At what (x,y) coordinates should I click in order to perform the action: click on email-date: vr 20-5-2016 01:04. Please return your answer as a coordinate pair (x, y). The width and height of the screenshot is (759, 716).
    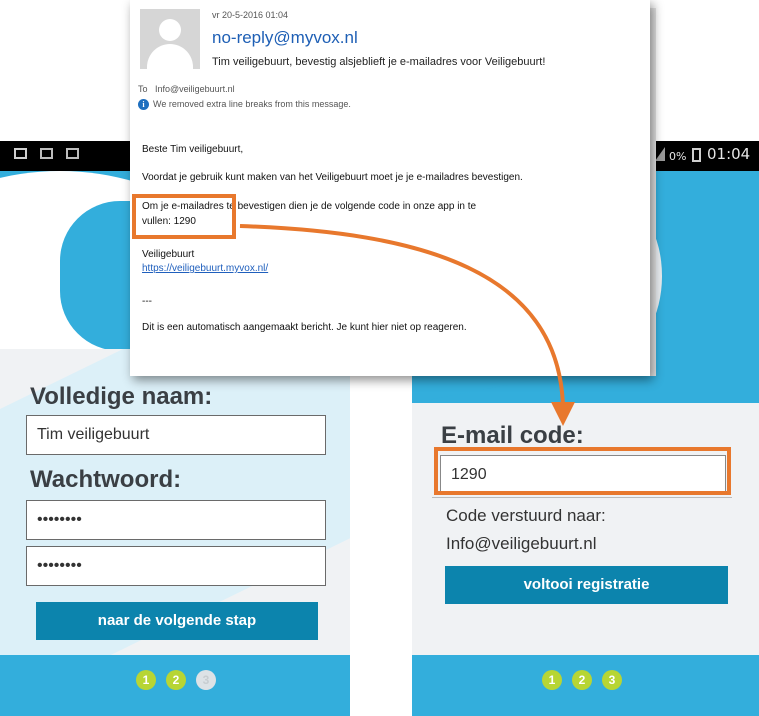
    Looking at the image, I should click on (250, 15).